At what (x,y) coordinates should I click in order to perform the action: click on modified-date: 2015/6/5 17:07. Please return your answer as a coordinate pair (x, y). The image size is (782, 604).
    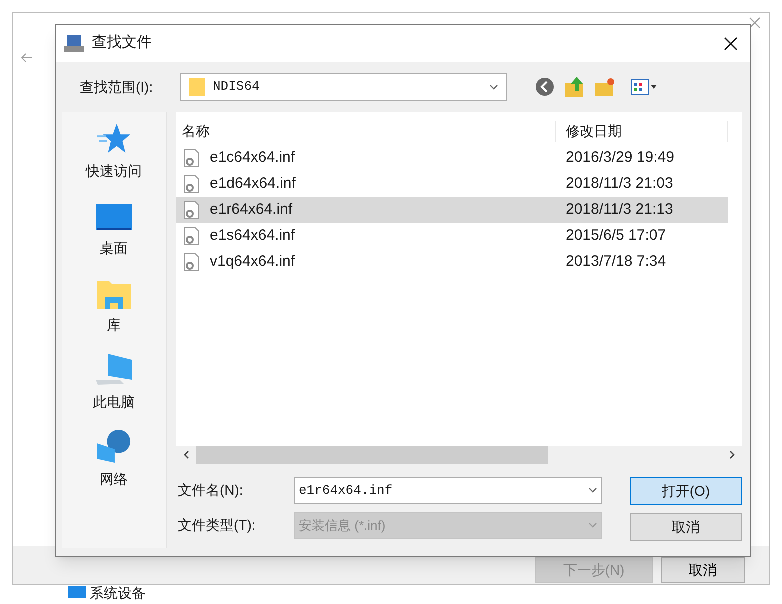
    Looking at the image, I should click on (615, 236).